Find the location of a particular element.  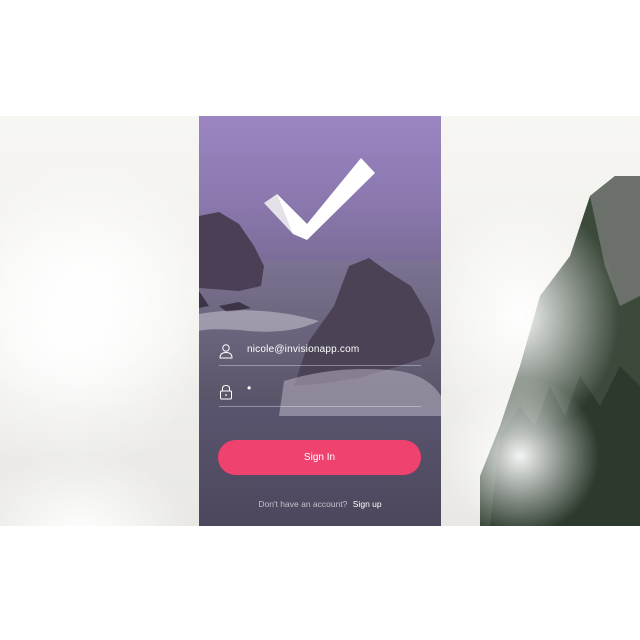

fog-right-low is located at coordinates (520, 451).